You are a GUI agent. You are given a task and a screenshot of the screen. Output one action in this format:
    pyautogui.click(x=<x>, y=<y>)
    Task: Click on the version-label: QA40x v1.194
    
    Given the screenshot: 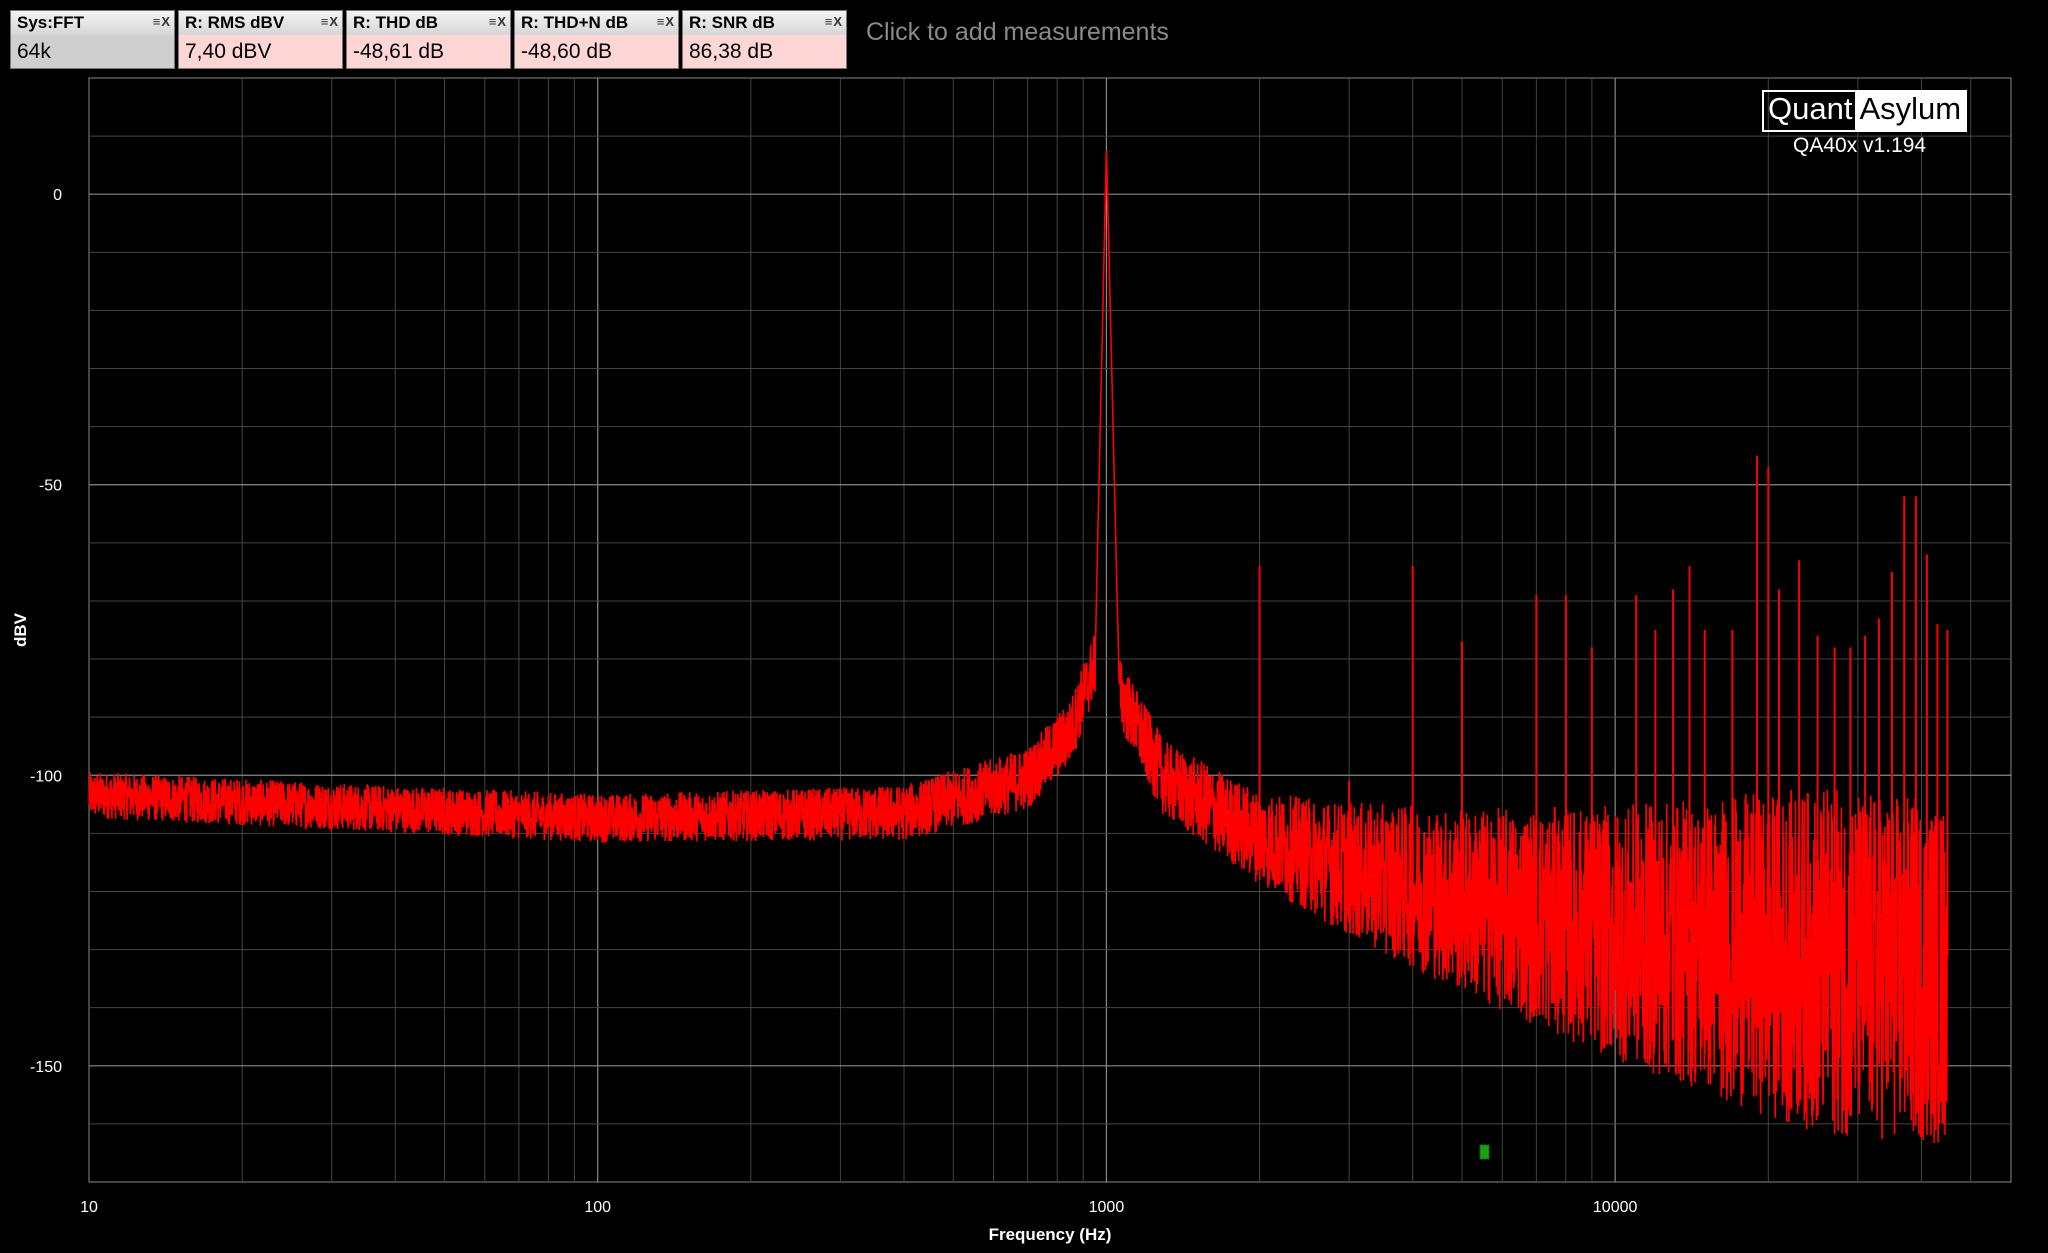 What is the action you would take?
    pyautogui.click(x=1860, y=145)
    